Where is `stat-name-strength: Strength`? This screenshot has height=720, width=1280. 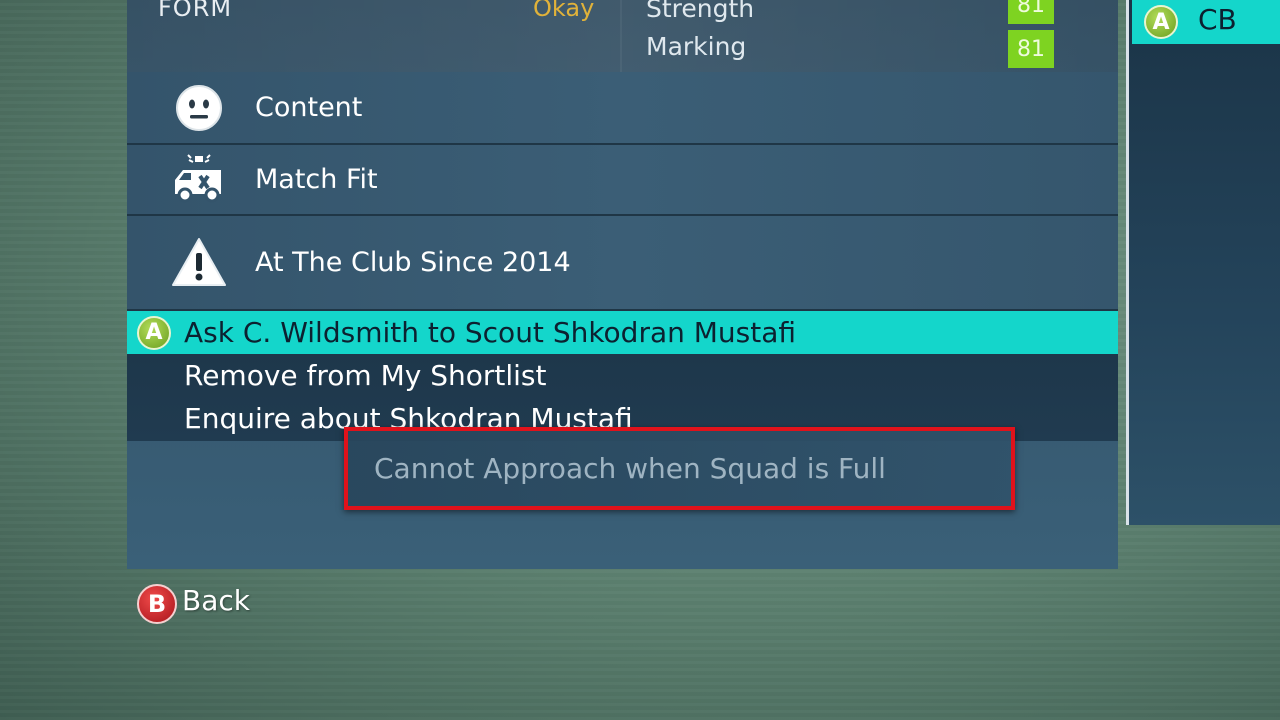 stat-name-strength: Strength is located at coordinates (700, 11).